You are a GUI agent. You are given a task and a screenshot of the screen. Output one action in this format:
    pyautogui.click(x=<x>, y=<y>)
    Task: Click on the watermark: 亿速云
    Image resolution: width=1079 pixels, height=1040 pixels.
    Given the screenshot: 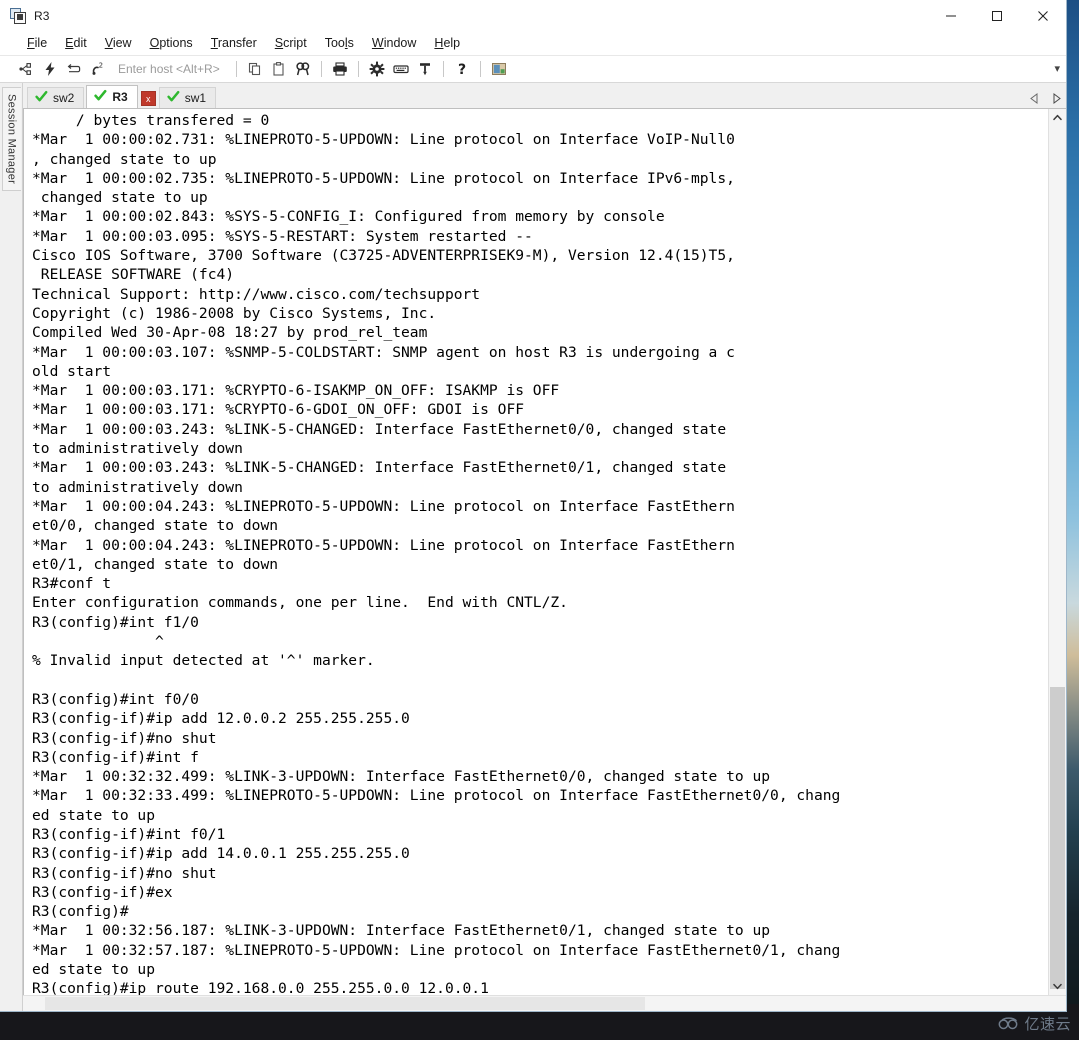 What is the action you would take?
    pyautogui.click(x=1034, y=1023)
    